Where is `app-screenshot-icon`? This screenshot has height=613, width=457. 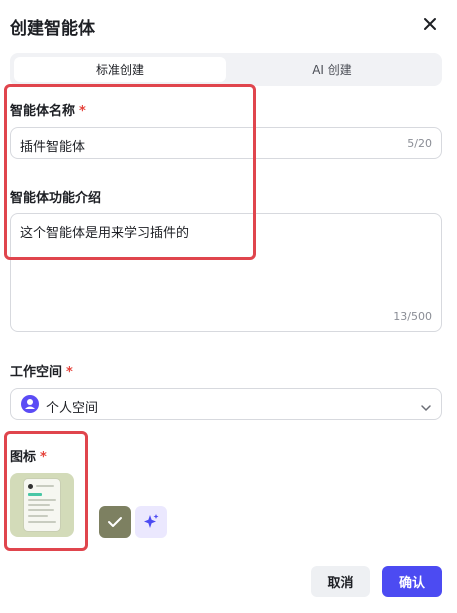 app-screenshot-icon is located at coordinates (42, 505).